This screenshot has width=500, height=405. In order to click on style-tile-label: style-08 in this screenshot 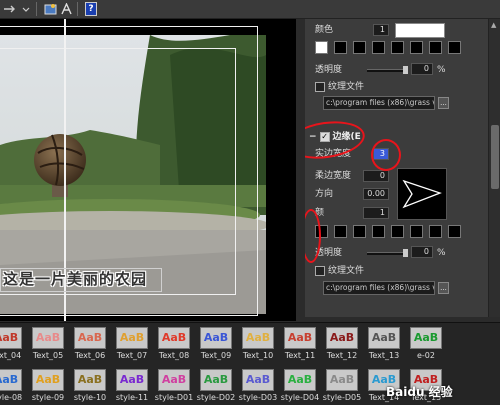, I will do `click(11, 397)`.